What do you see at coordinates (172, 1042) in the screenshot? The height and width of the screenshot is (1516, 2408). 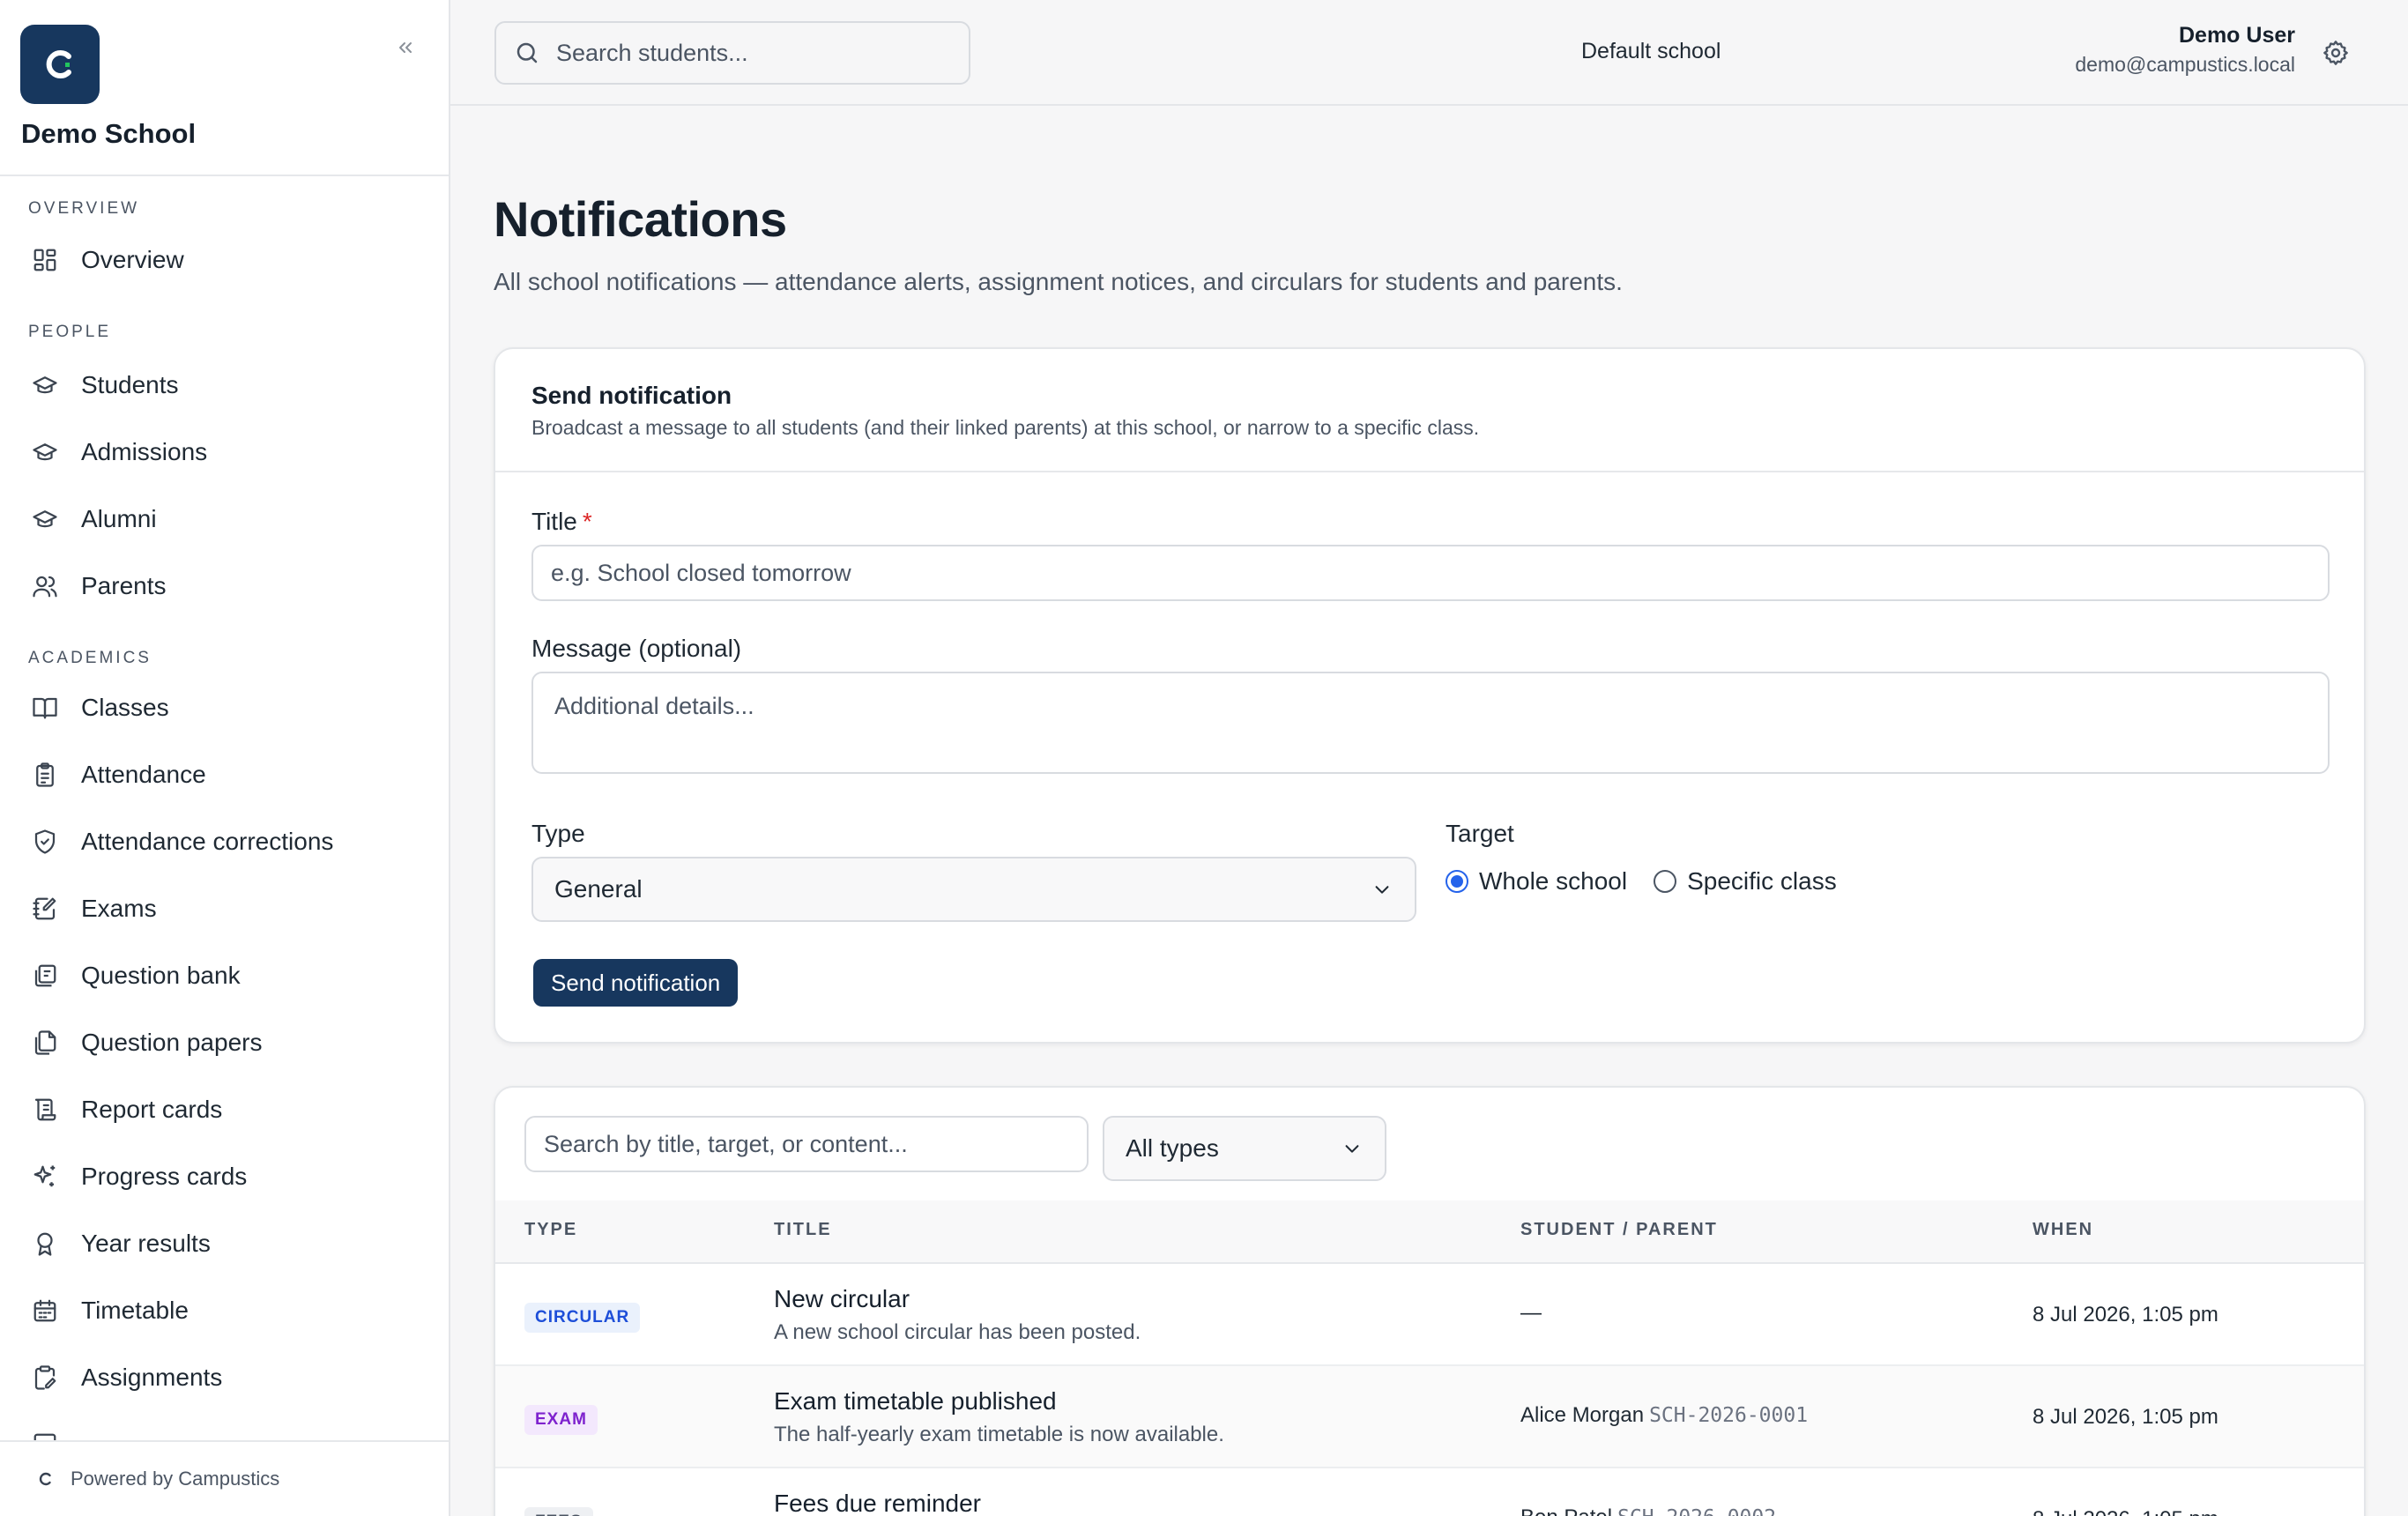 I see `sidebar-item-label: Question papers` at bounding box center [172, 1042].